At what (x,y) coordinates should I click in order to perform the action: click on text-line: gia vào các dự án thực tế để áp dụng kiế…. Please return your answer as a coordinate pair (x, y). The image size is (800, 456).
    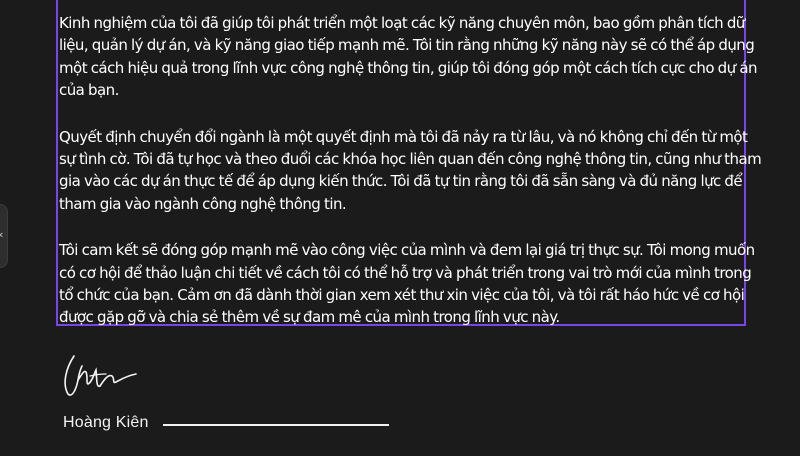
    Looking at the image, I should click on (401, 181).